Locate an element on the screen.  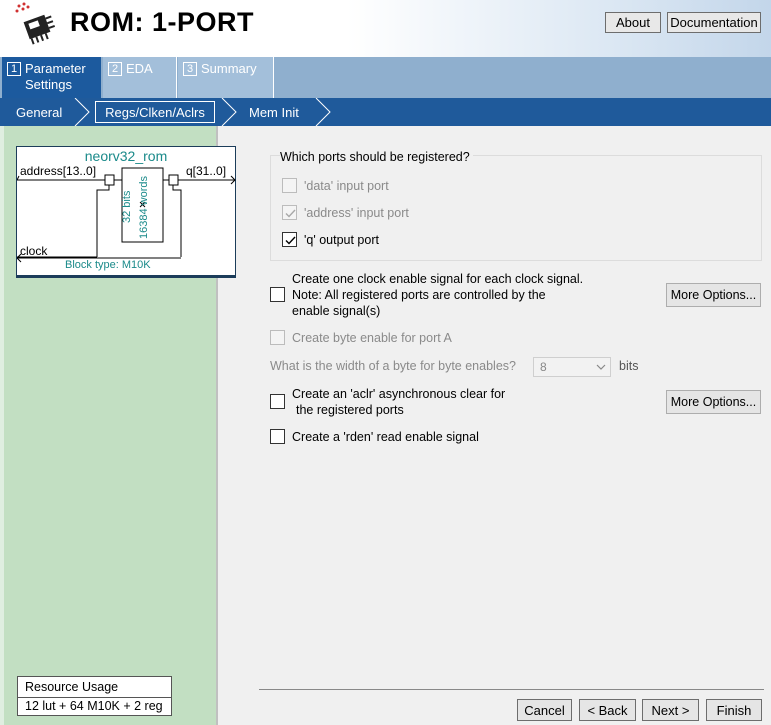
byte-enable-checkbox is located at coordinates (277, 337).